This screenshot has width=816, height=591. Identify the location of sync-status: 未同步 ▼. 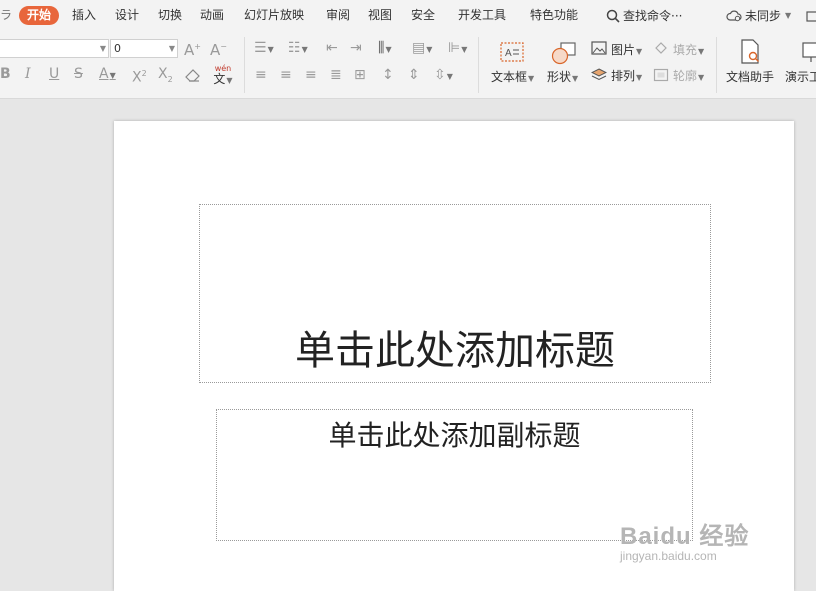
(758, 15).